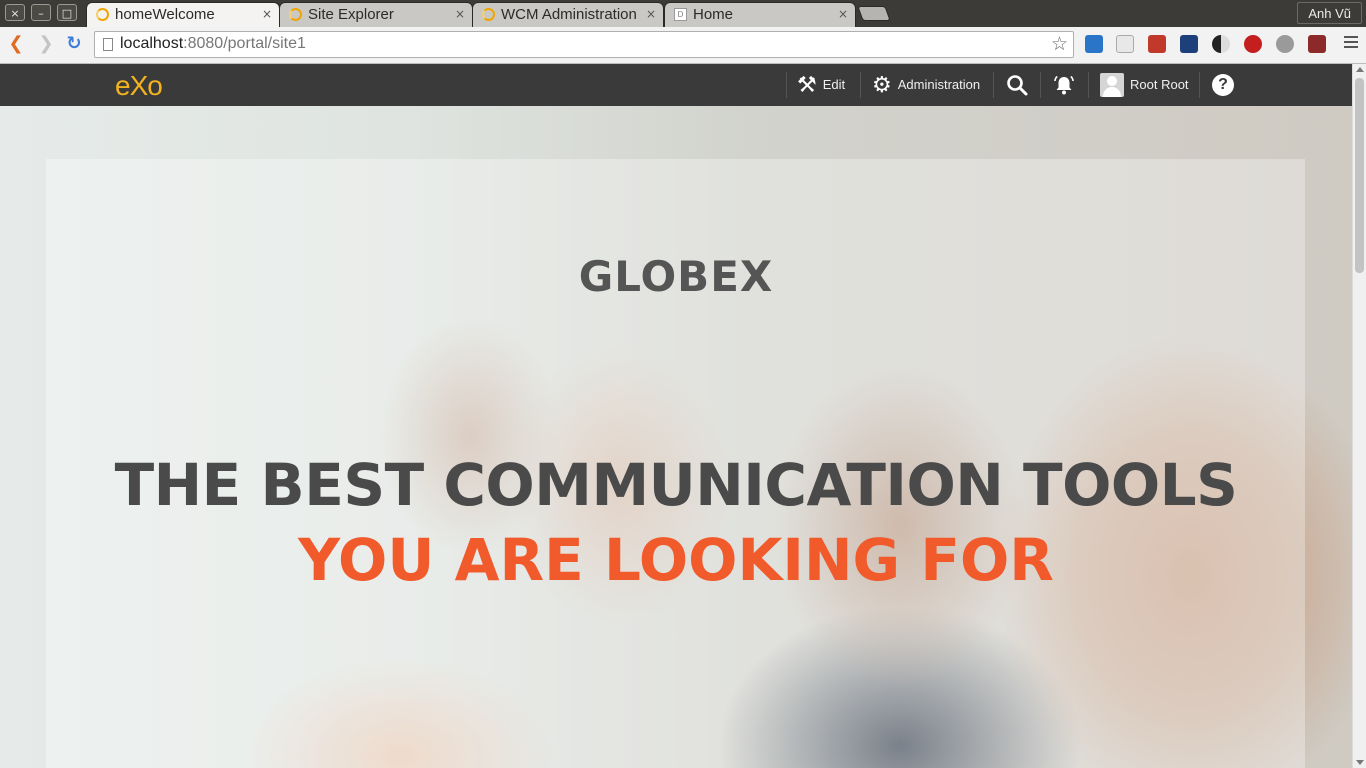  What do you see at coordinates (16, 44) in the screenshot?
I see `back-arrow-icon: ❮` at bounding box center [16, 44].